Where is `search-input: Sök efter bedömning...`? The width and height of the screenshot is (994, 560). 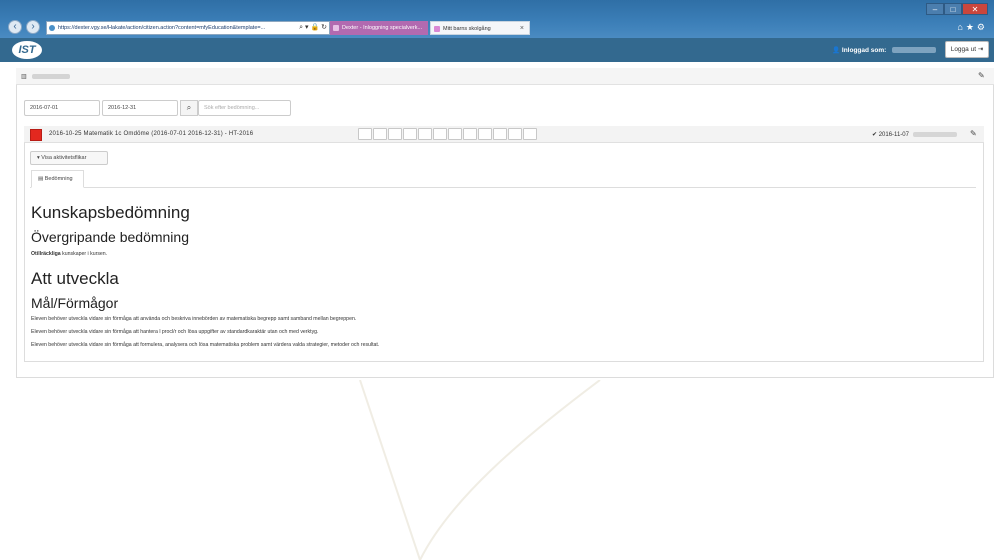 search-input: Sök efter bedömning... is located at coordinates (244, 108).